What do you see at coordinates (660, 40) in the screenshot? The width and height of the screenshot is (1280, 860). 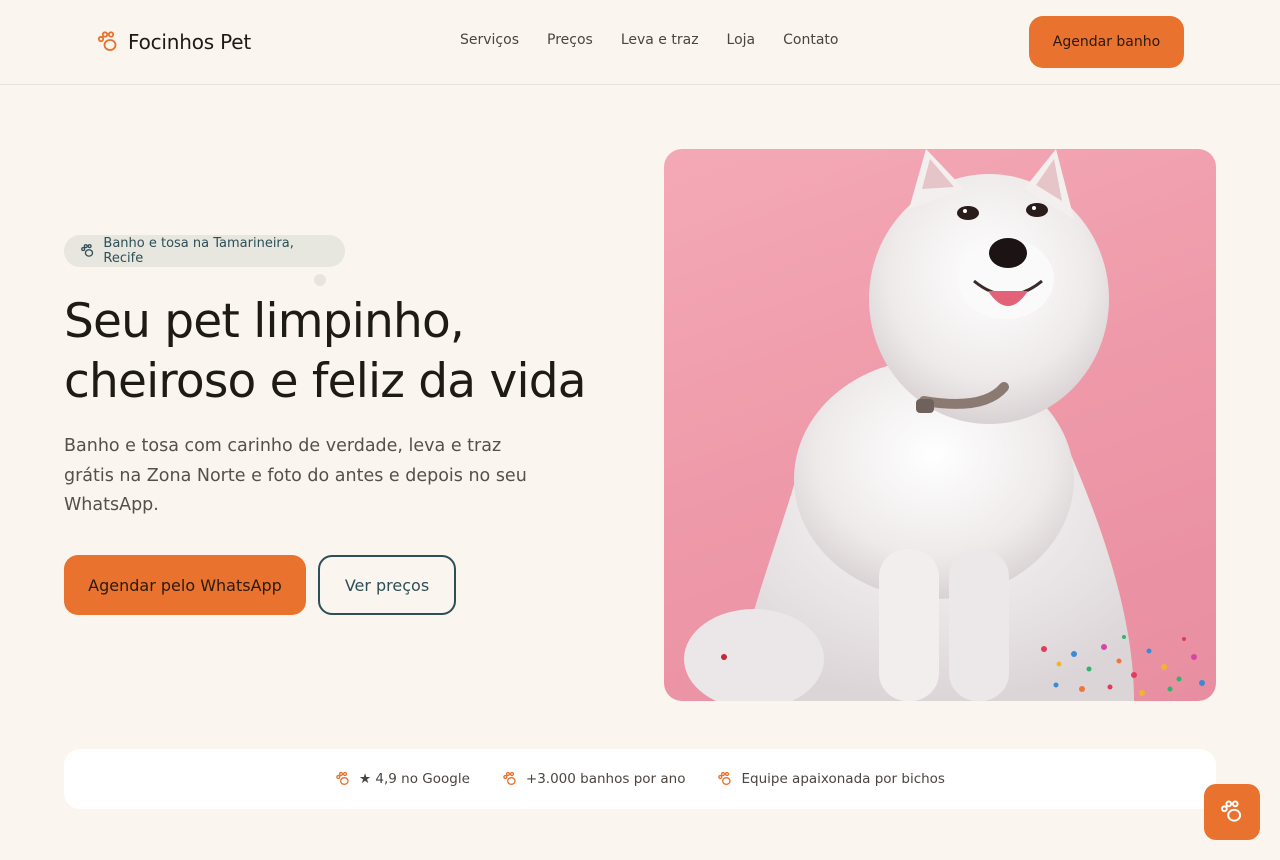 I see `nav-link-leva-e-traz: Leva e traz` at bounding box center [660, 40].